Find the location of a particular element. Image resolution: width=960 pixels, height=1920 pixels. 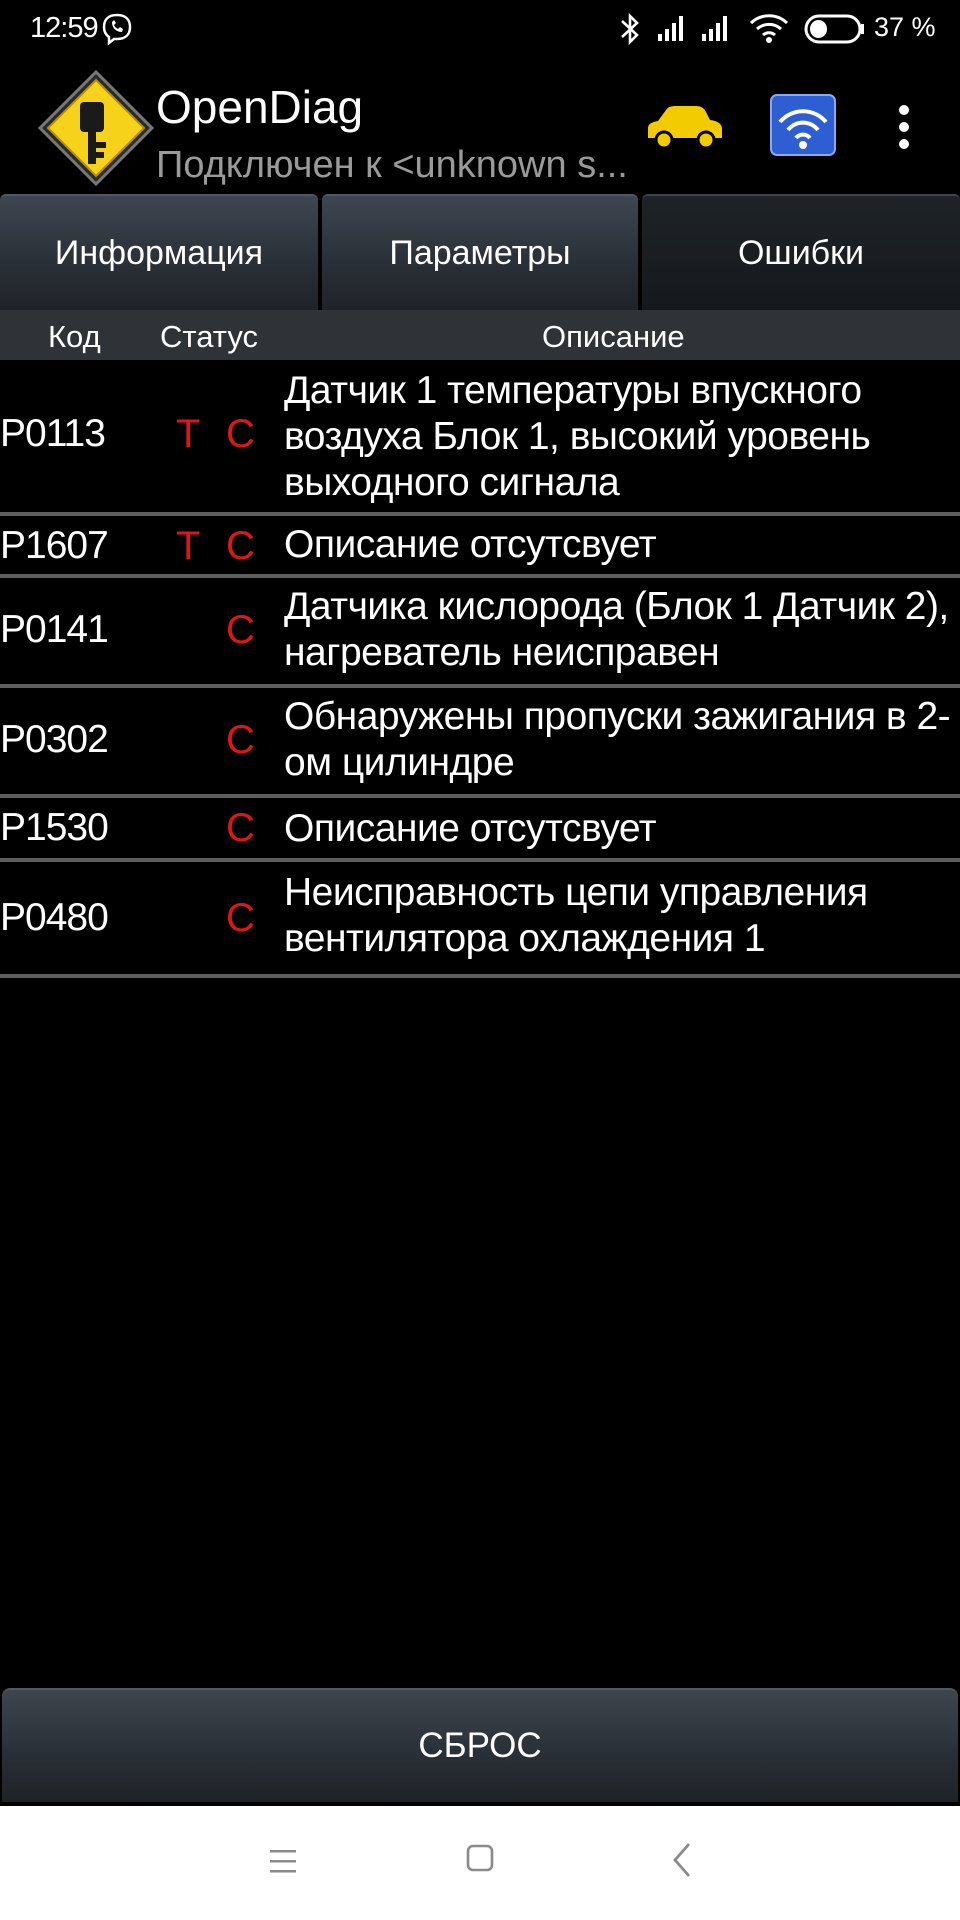

tab-parameters: Параметры is located at coordinates (480, 252).